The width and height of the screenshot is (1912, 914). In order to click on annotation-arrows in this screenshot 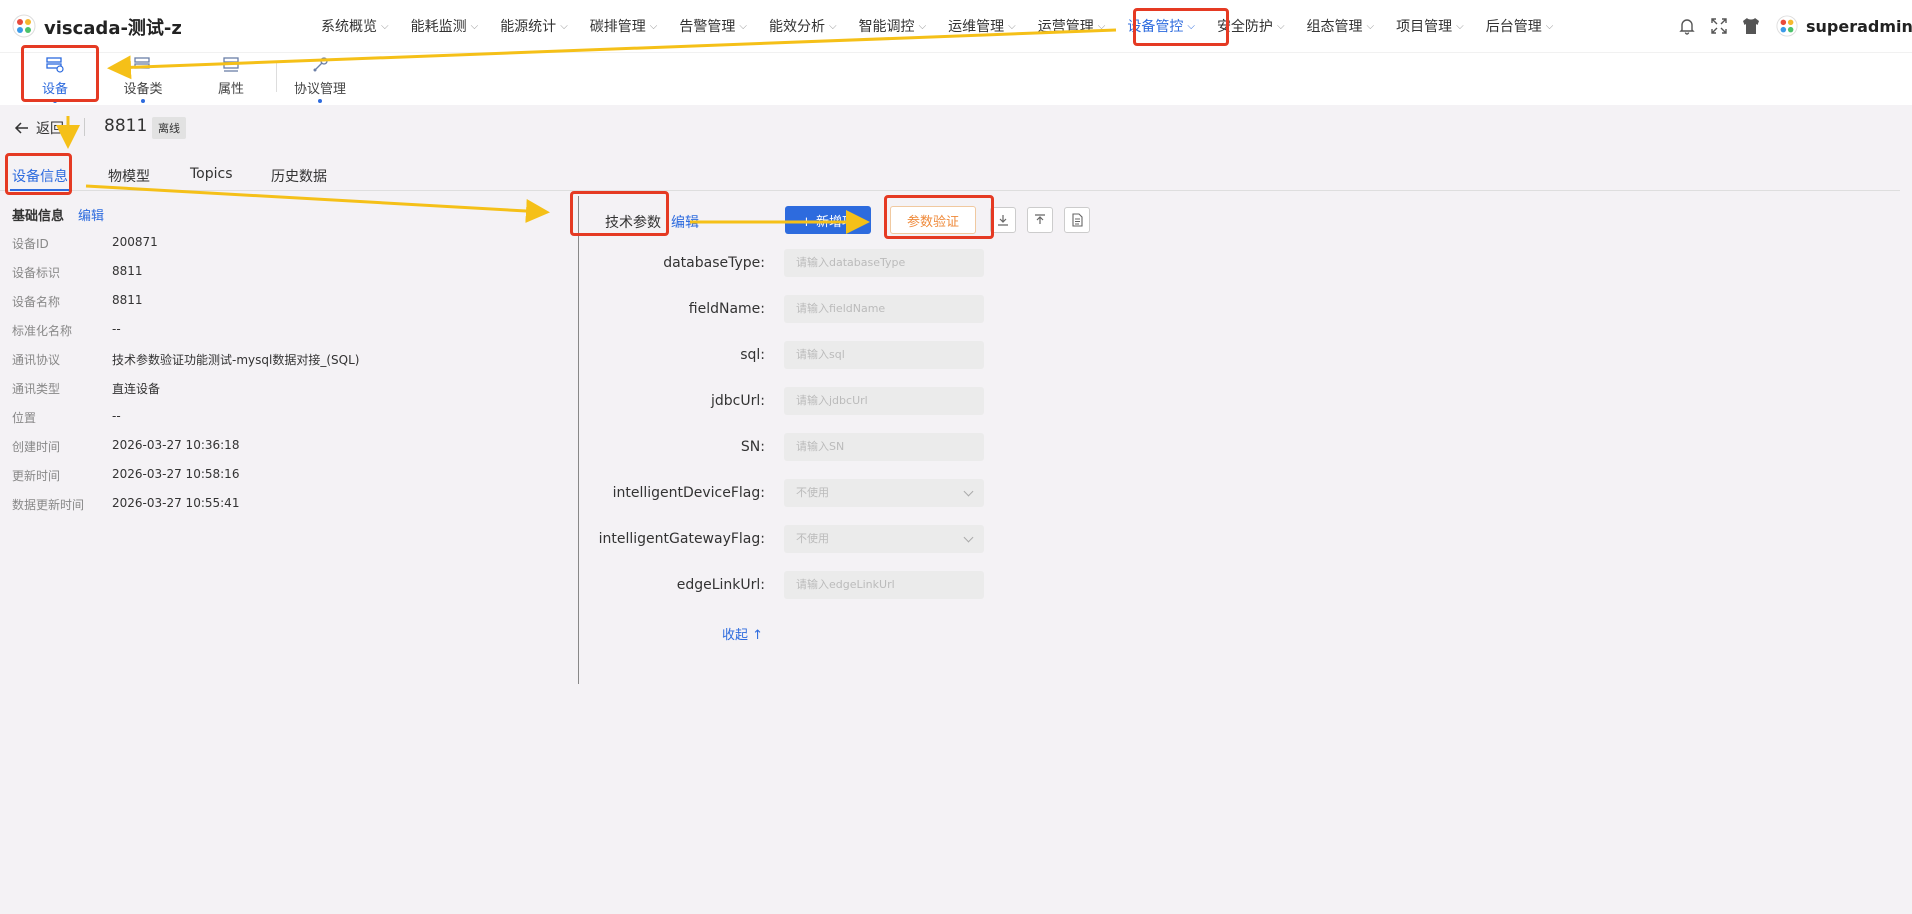, I will do `click(586, 131)`.